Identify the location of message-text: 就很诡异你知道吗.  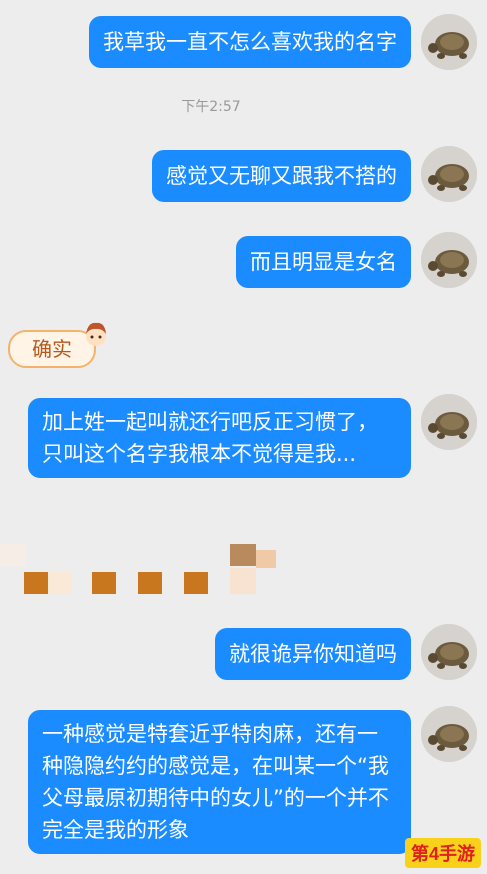
(313, 654).